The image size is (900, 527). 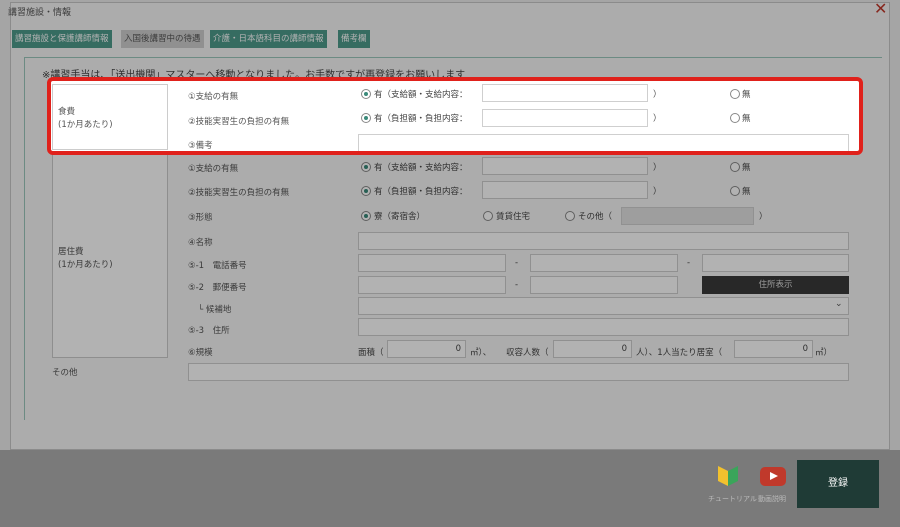 I want to click on register-button: 登録, so click(x=838, y=484).